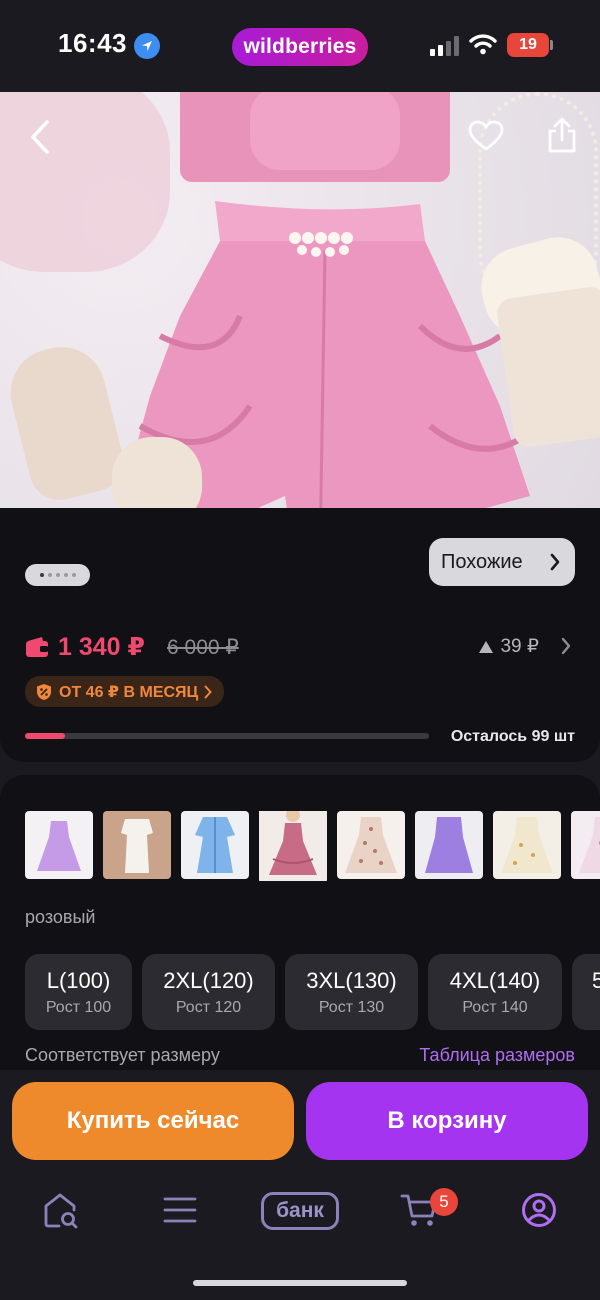  Describe the element at coordinates (300, 648) in the screenshot. I see `price-row: 1 340 ₽ 6 000 ₽ 39 ₽` at that location.